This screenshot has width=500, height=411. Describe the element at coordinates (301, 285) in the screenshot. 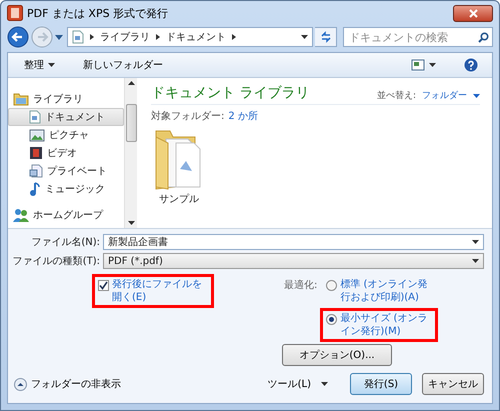

I see `optimize-label: 最適化:` at that location.